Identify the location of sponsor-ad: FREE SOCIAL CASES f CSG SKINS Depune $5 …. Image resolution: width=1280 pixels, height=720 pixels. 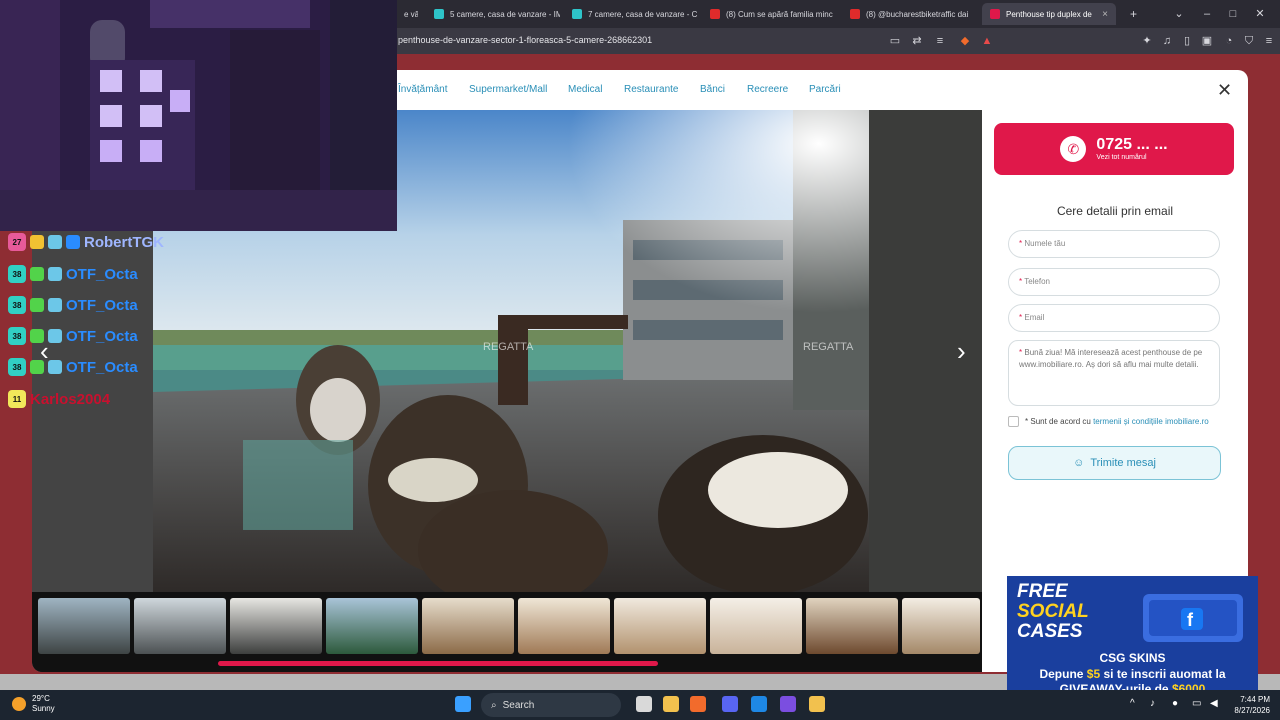
(1132, 636).